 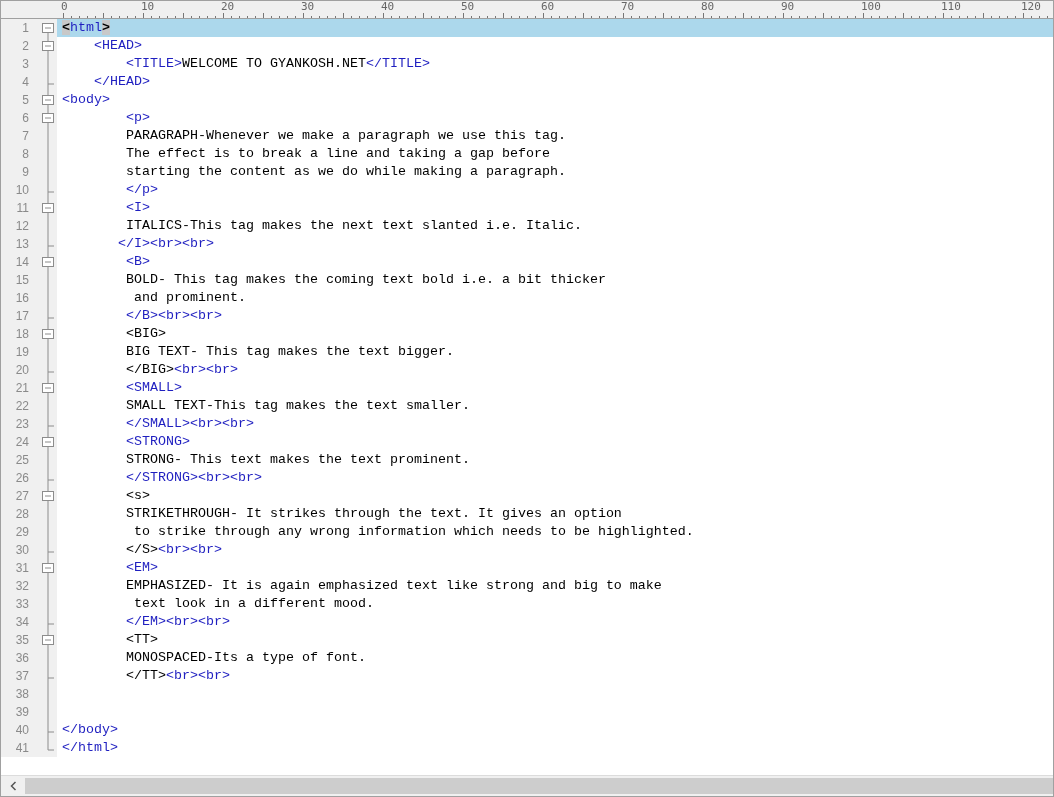 I want to click on ruler-number: 50, so click(x=468, y=7).